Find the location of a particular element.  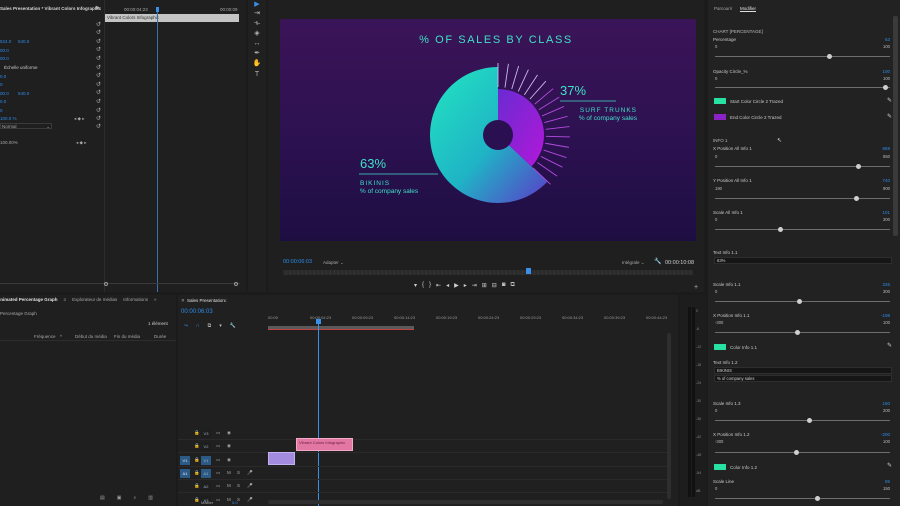

step-back-icon: ◂ is located at coordinates (447, 286).